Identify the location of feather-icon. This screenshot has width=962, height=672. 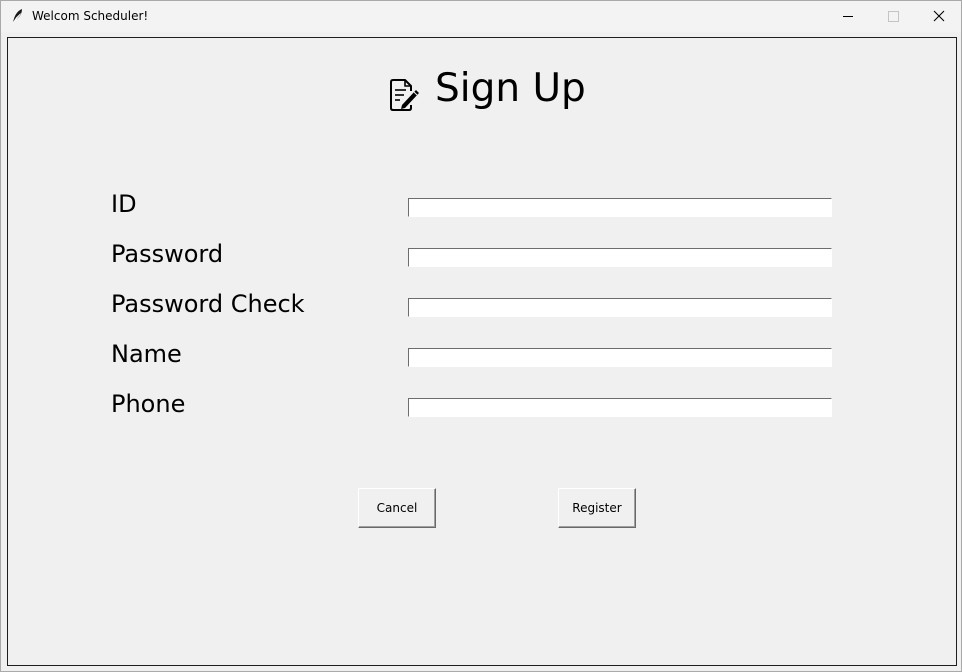
(18, 16).